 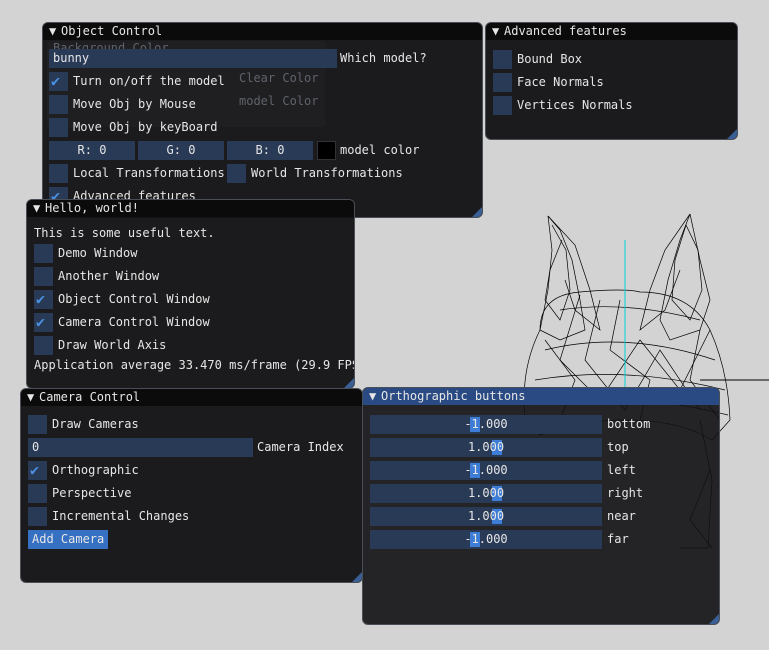 What do you see at coordinates (262, 31) in the screenshot?
I see `object-control-title-bar: ▼ Object Control` at bounding box center [262, 31].